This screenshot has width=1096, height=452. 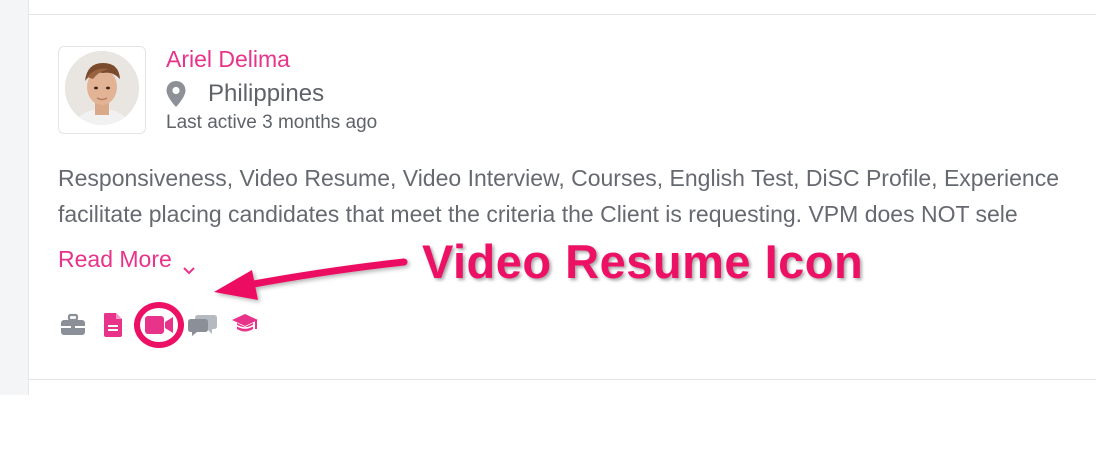 I want to click on annotation-arrow, so click(x=311, y=279).